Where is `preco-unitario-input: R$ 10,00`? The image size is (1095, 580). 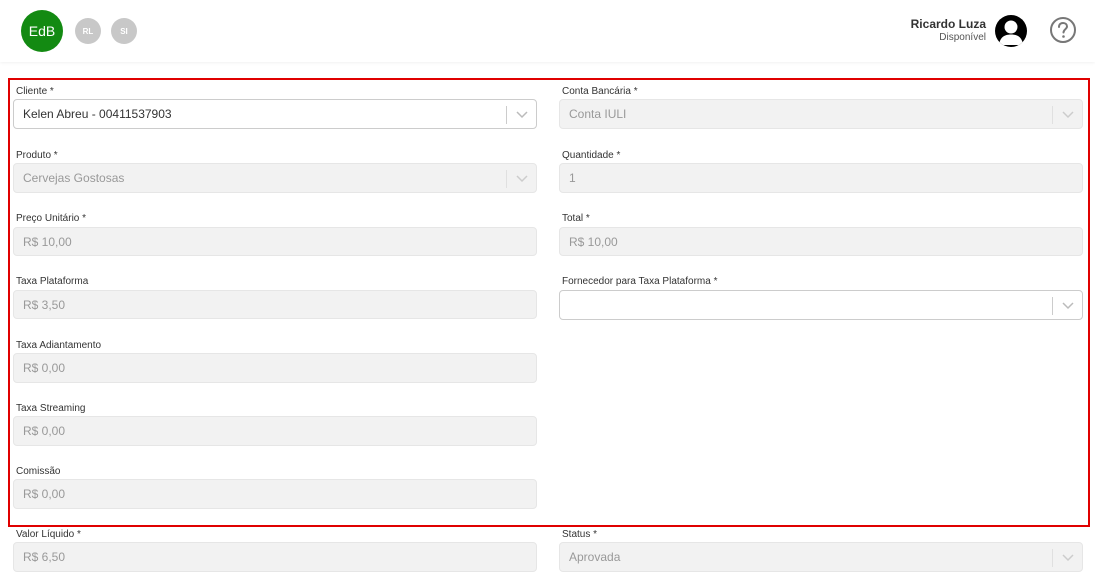 preco-unitario-input: R$ 10,00 is located at coordinates (275, 241).